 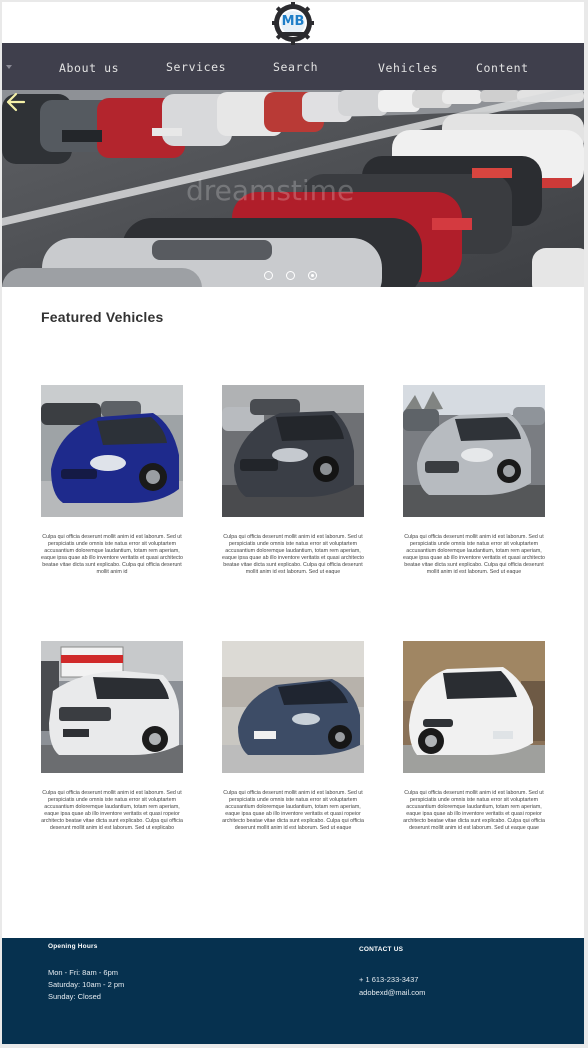 I want to click on brand-logo: MB, so click(x=293, y=25).